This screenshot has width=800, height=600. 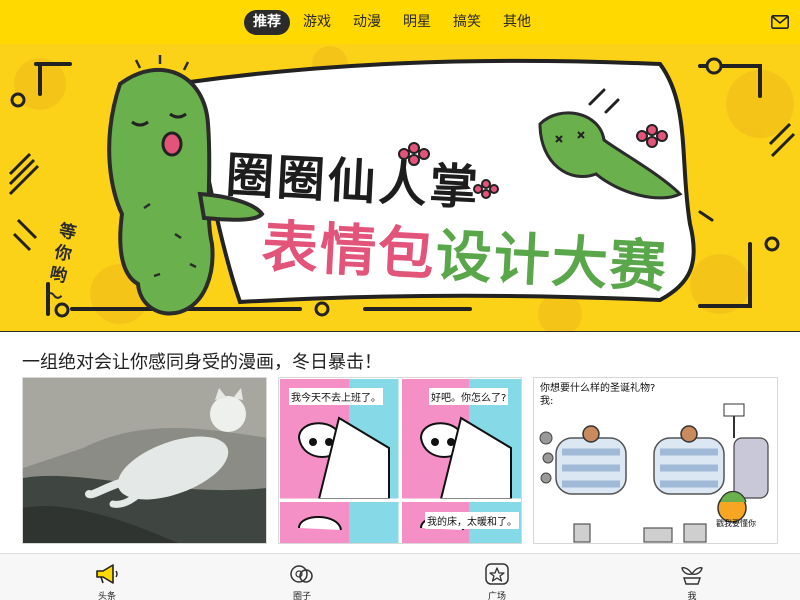 What do you see at coordinates (597, 395) in the screenshot?
I see `comic-question: 你想要什么样的圣诞礼物? 我:` at bounding box center [597, 395].